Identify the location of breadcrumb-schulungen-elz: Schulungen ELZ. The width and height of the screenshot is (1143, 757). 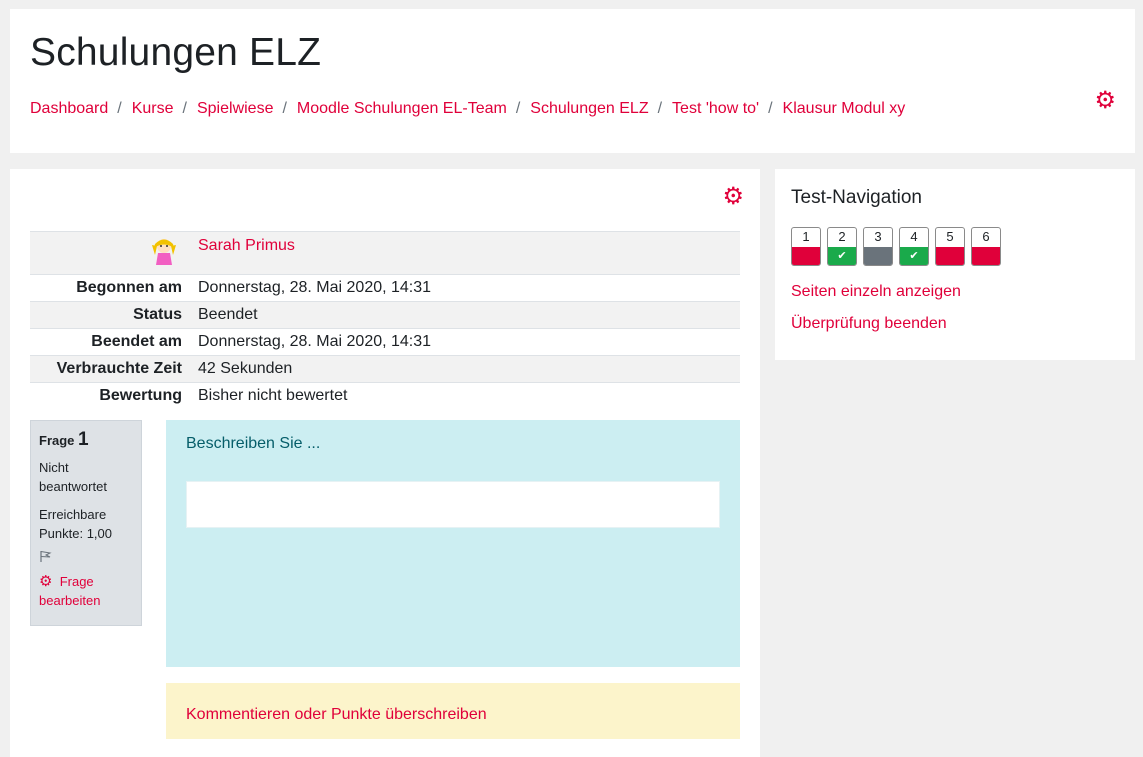
(589, 109).